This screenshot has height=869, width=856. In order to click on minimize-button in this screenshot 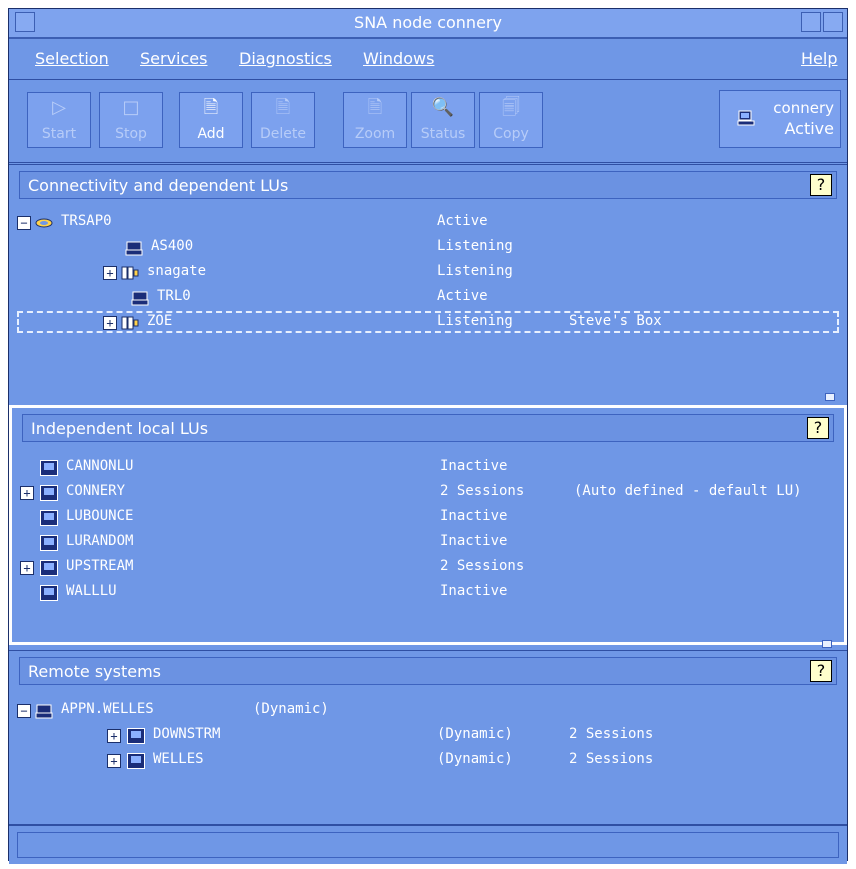, I will do `click(811, 22)`.